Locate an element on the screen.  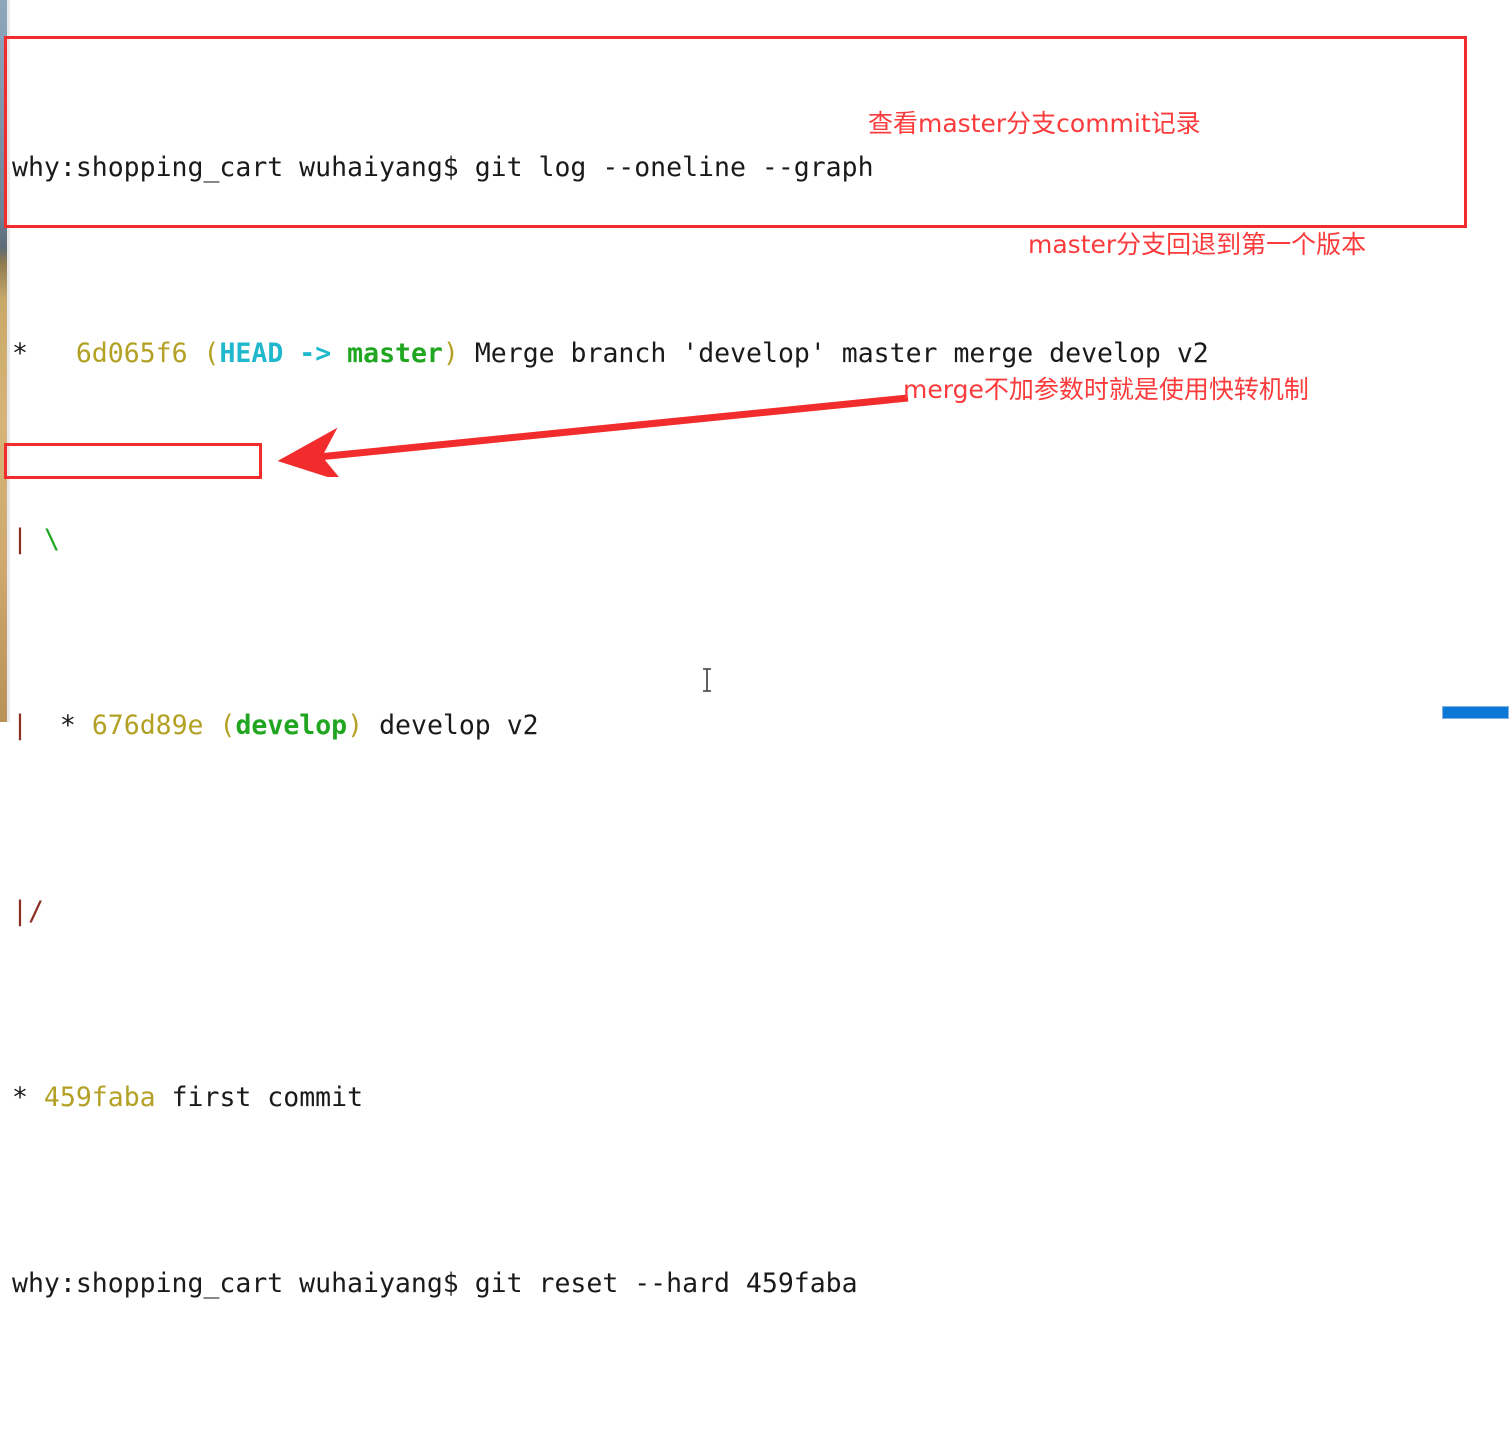
annotation-label-fast-forward-note: merge不加参数时就是使用快转机制 is located at coordinates (1106, 389).